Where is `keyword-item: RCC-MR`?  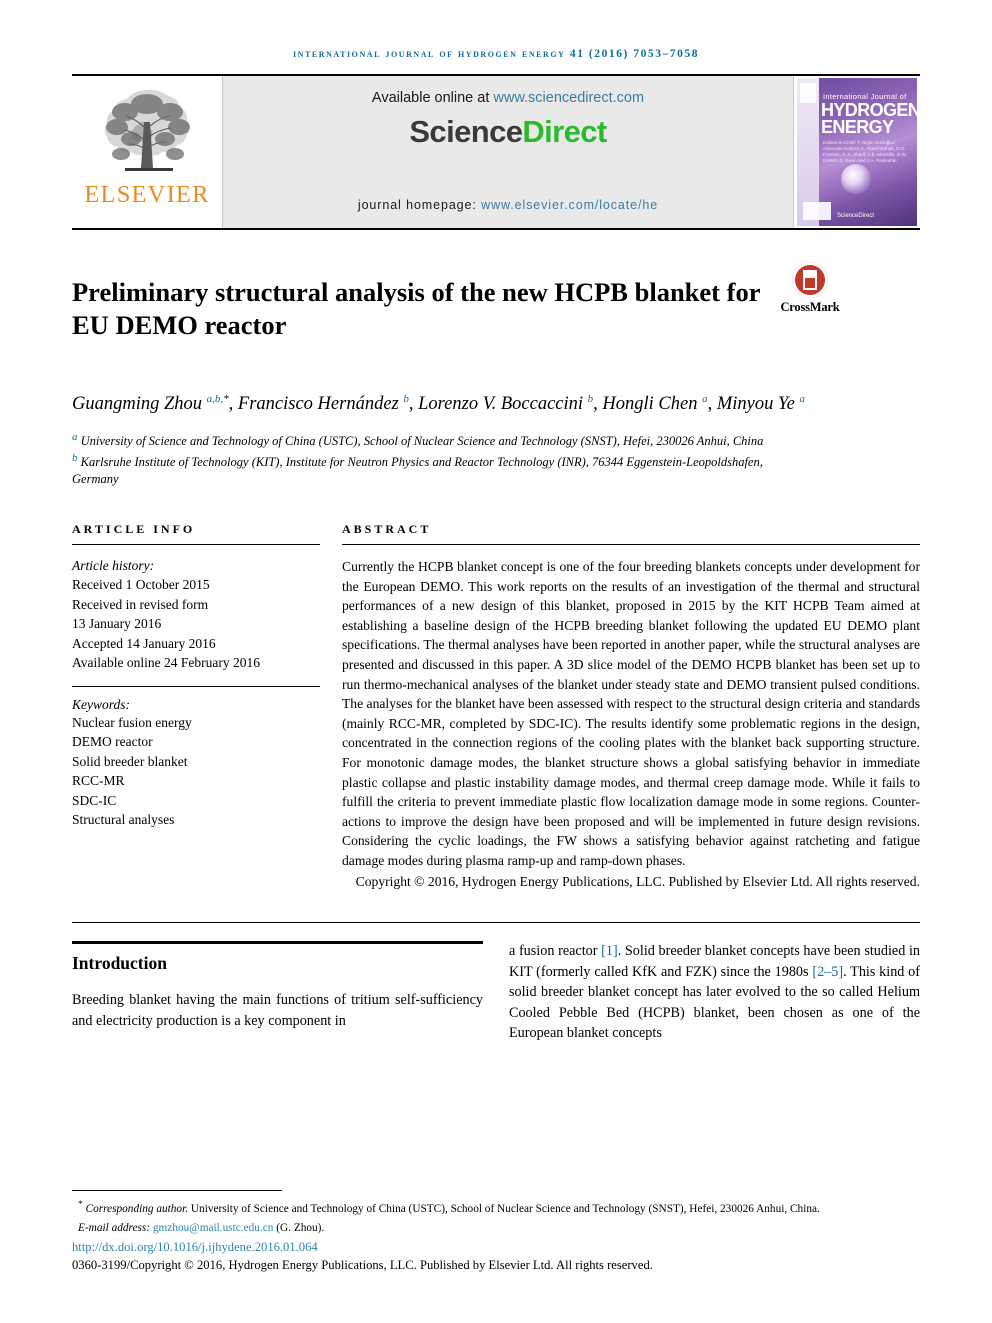
keyword-item: RCC-MR is located at coordinates (98, 781).